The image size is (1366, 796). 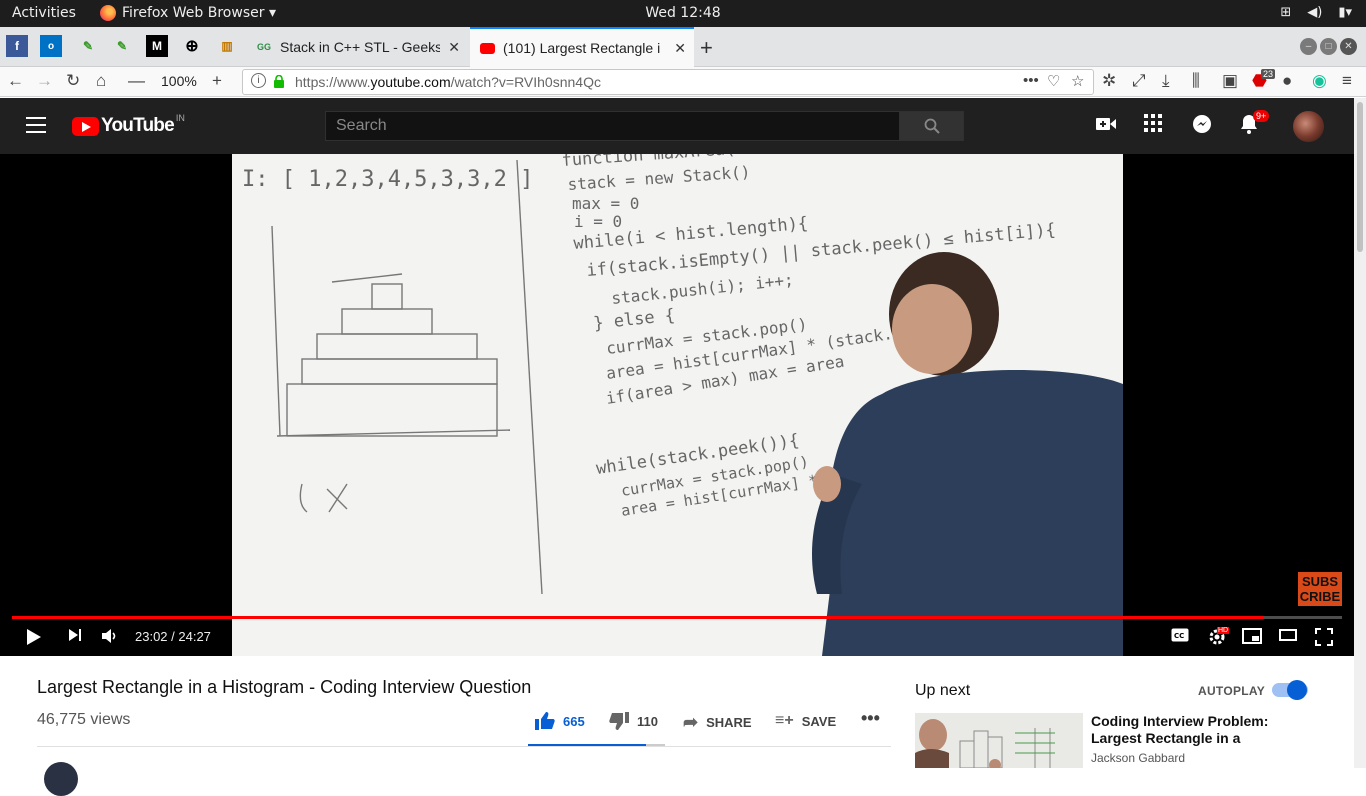 What do you see at coordinates (258, 80) in the screenshot?
I see `info-icon: i` at bounding box center [258, 80].